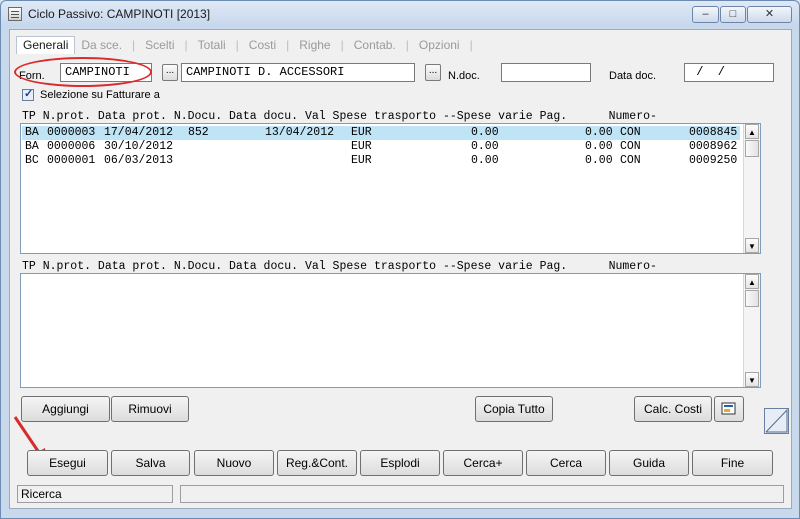 This screenshot has width=800, height=519. What do you see at coordinates (101, 45) in the screenshot?
I see `tab-da-sce: Da sce.` at bounding box center [101, 45].